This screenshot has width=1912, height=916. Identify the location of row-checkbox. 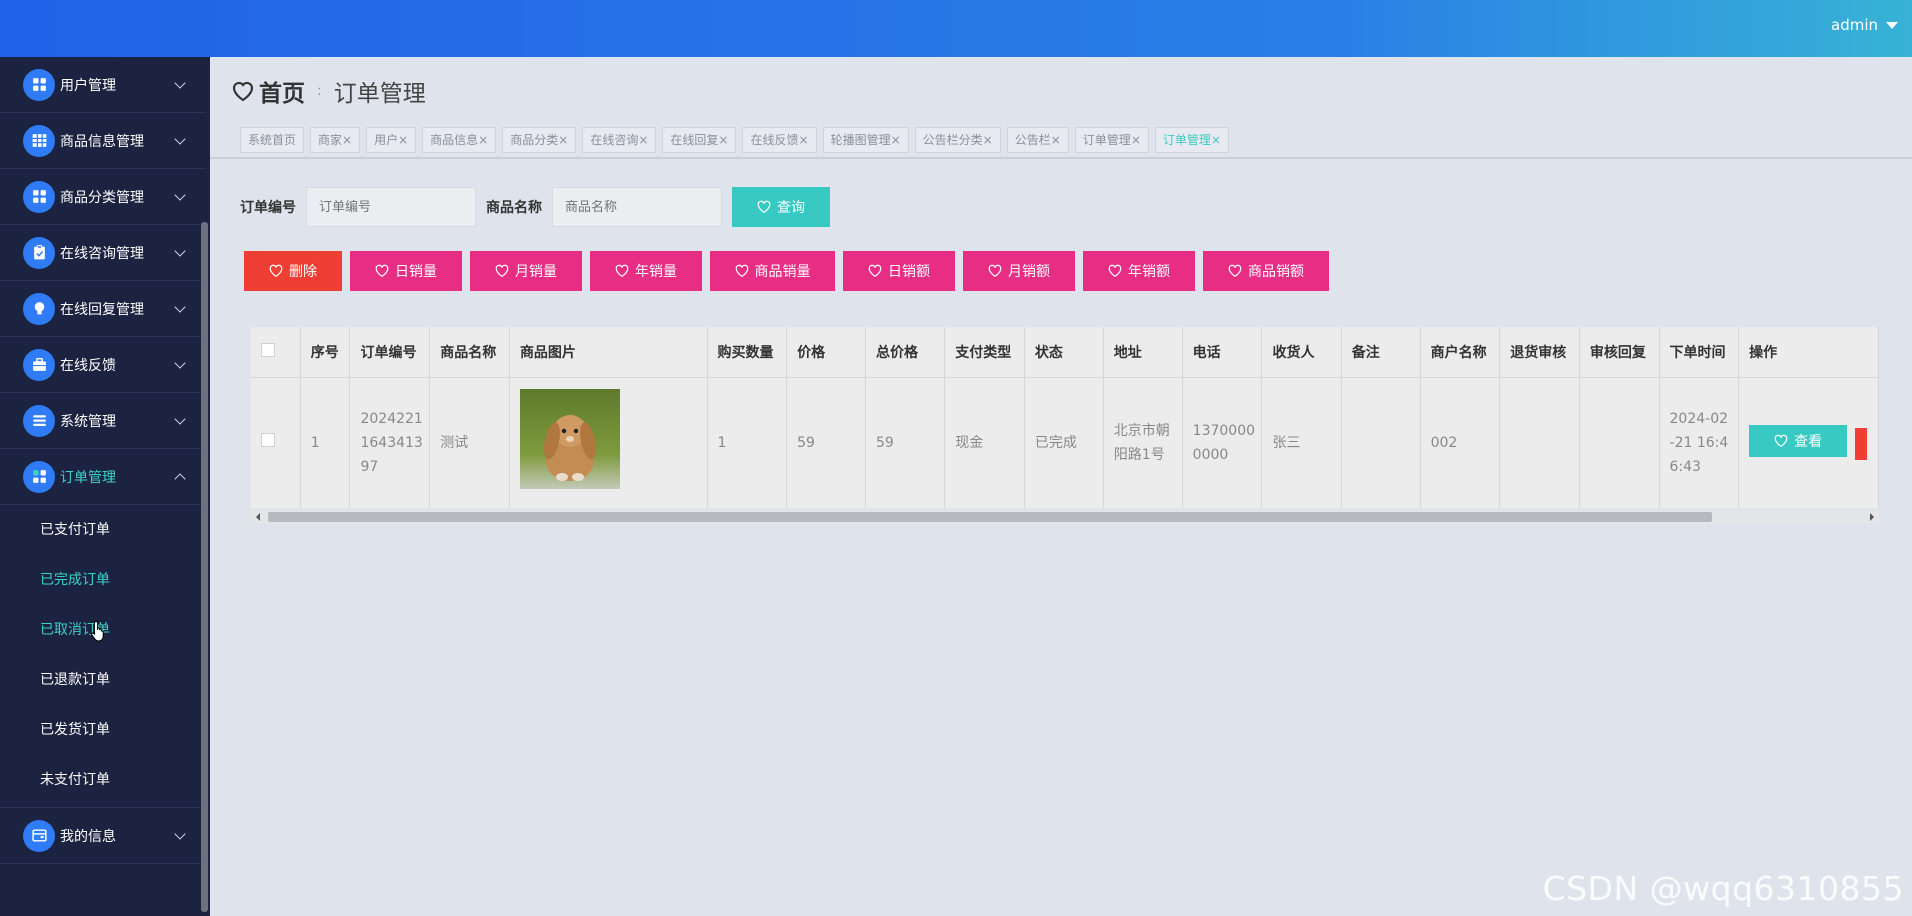
(268, 439).